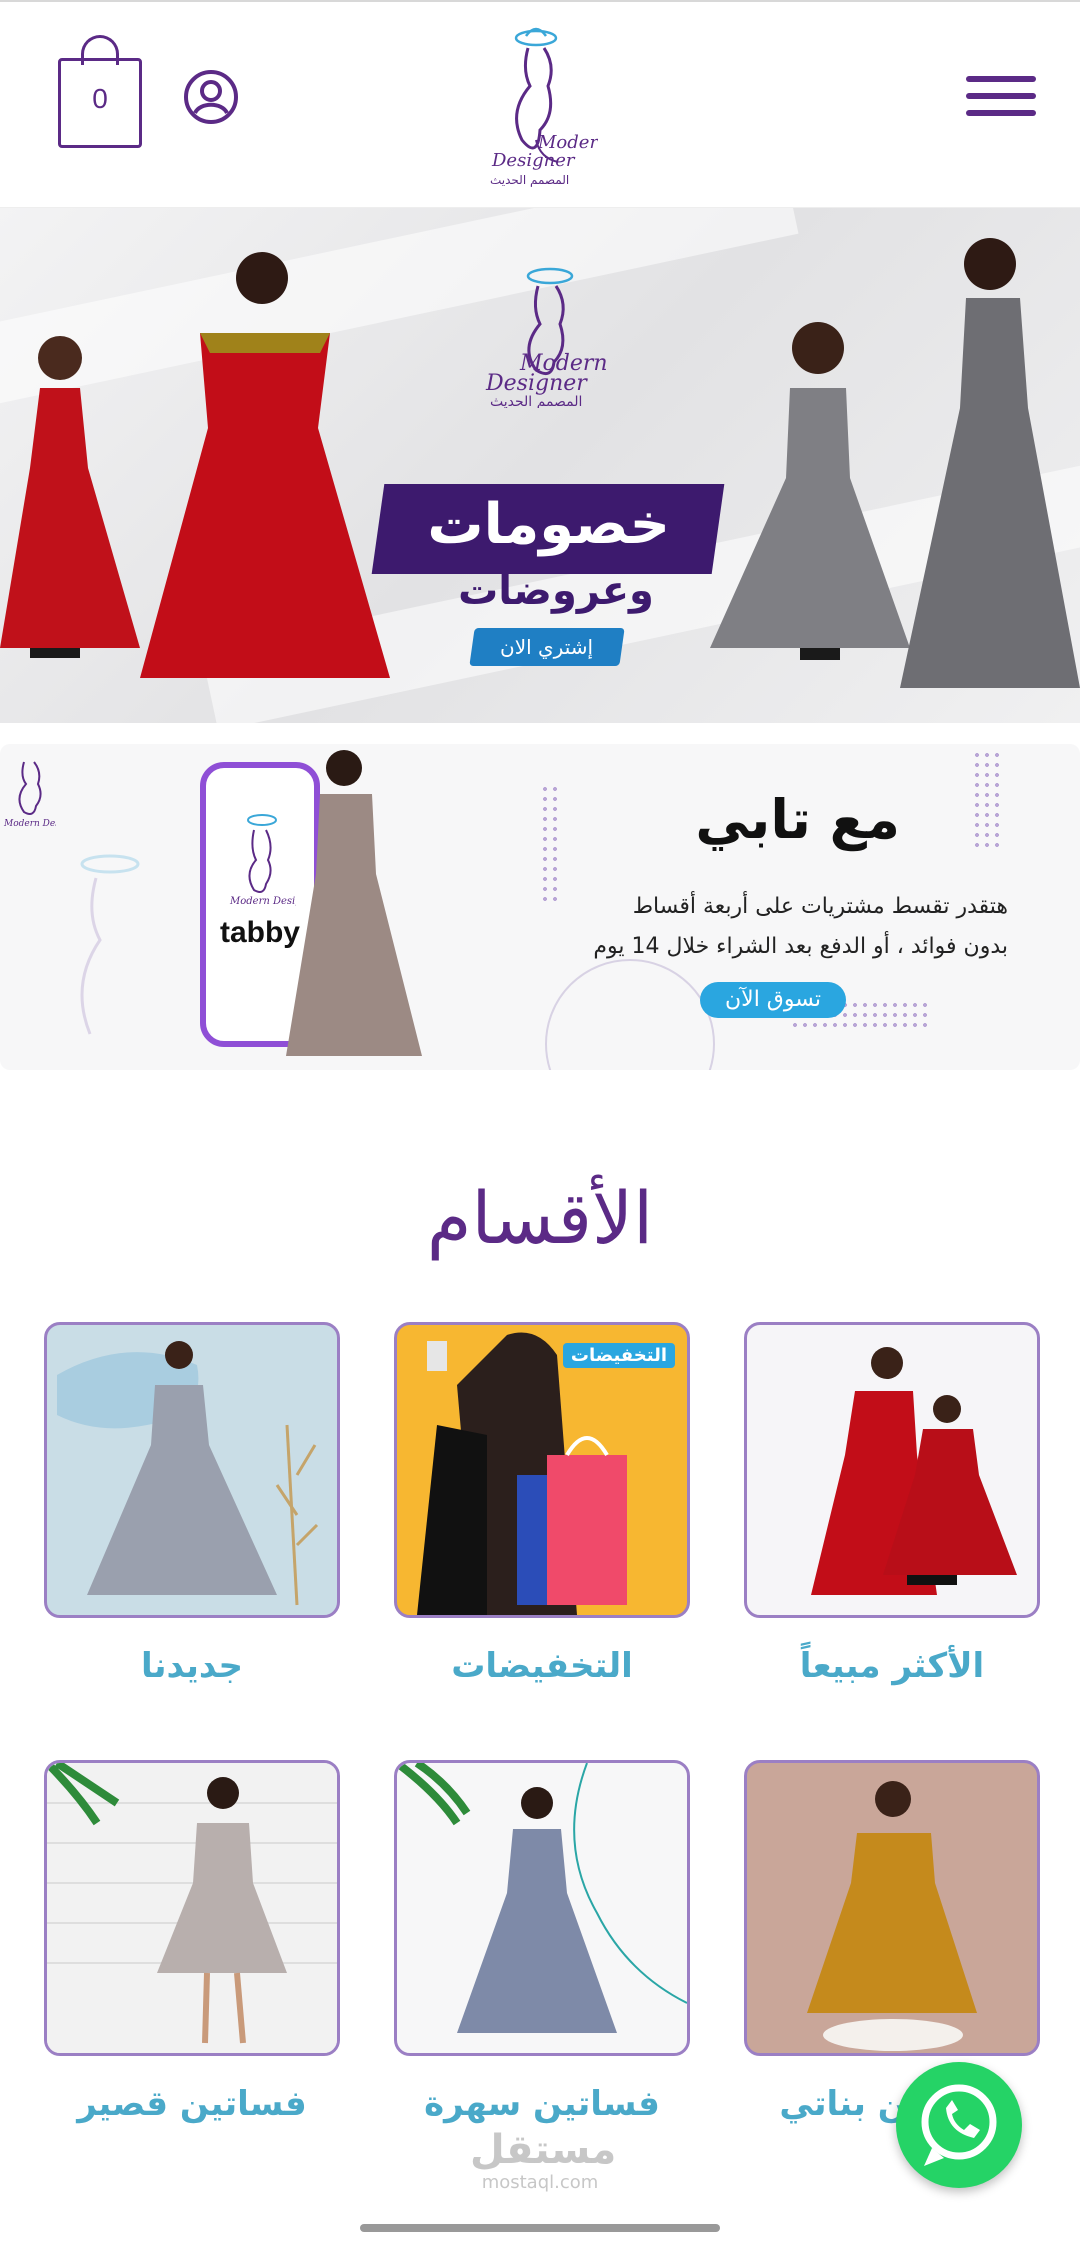  I want to click on banner-logo-arabic: المصمم الحديث, so click(536, 401).